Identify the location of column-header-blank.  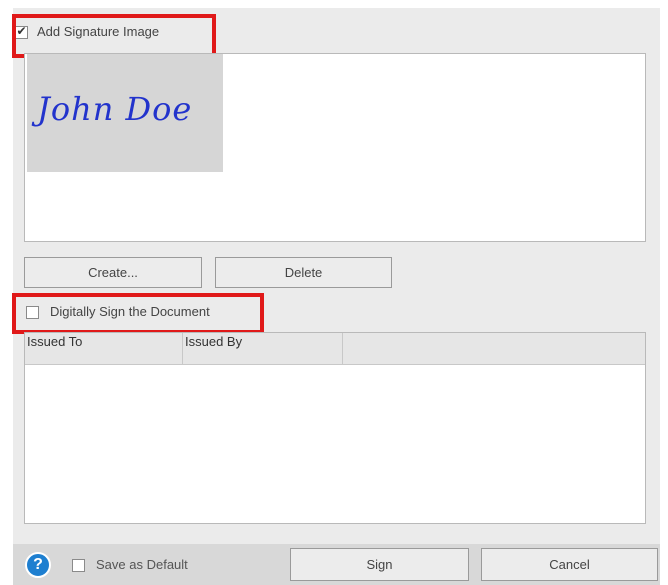
(494, 348).